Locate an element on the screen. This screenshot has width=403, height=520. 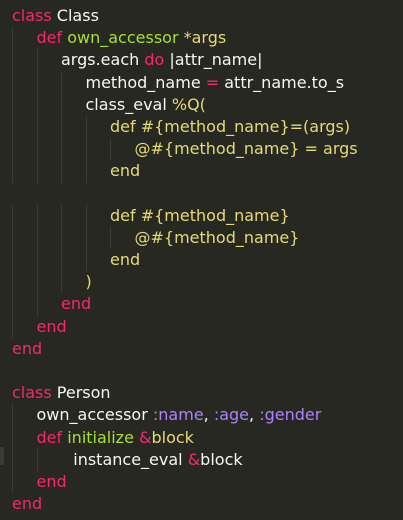
code-token: def #{method_name} is located at coordinates (200, 215).